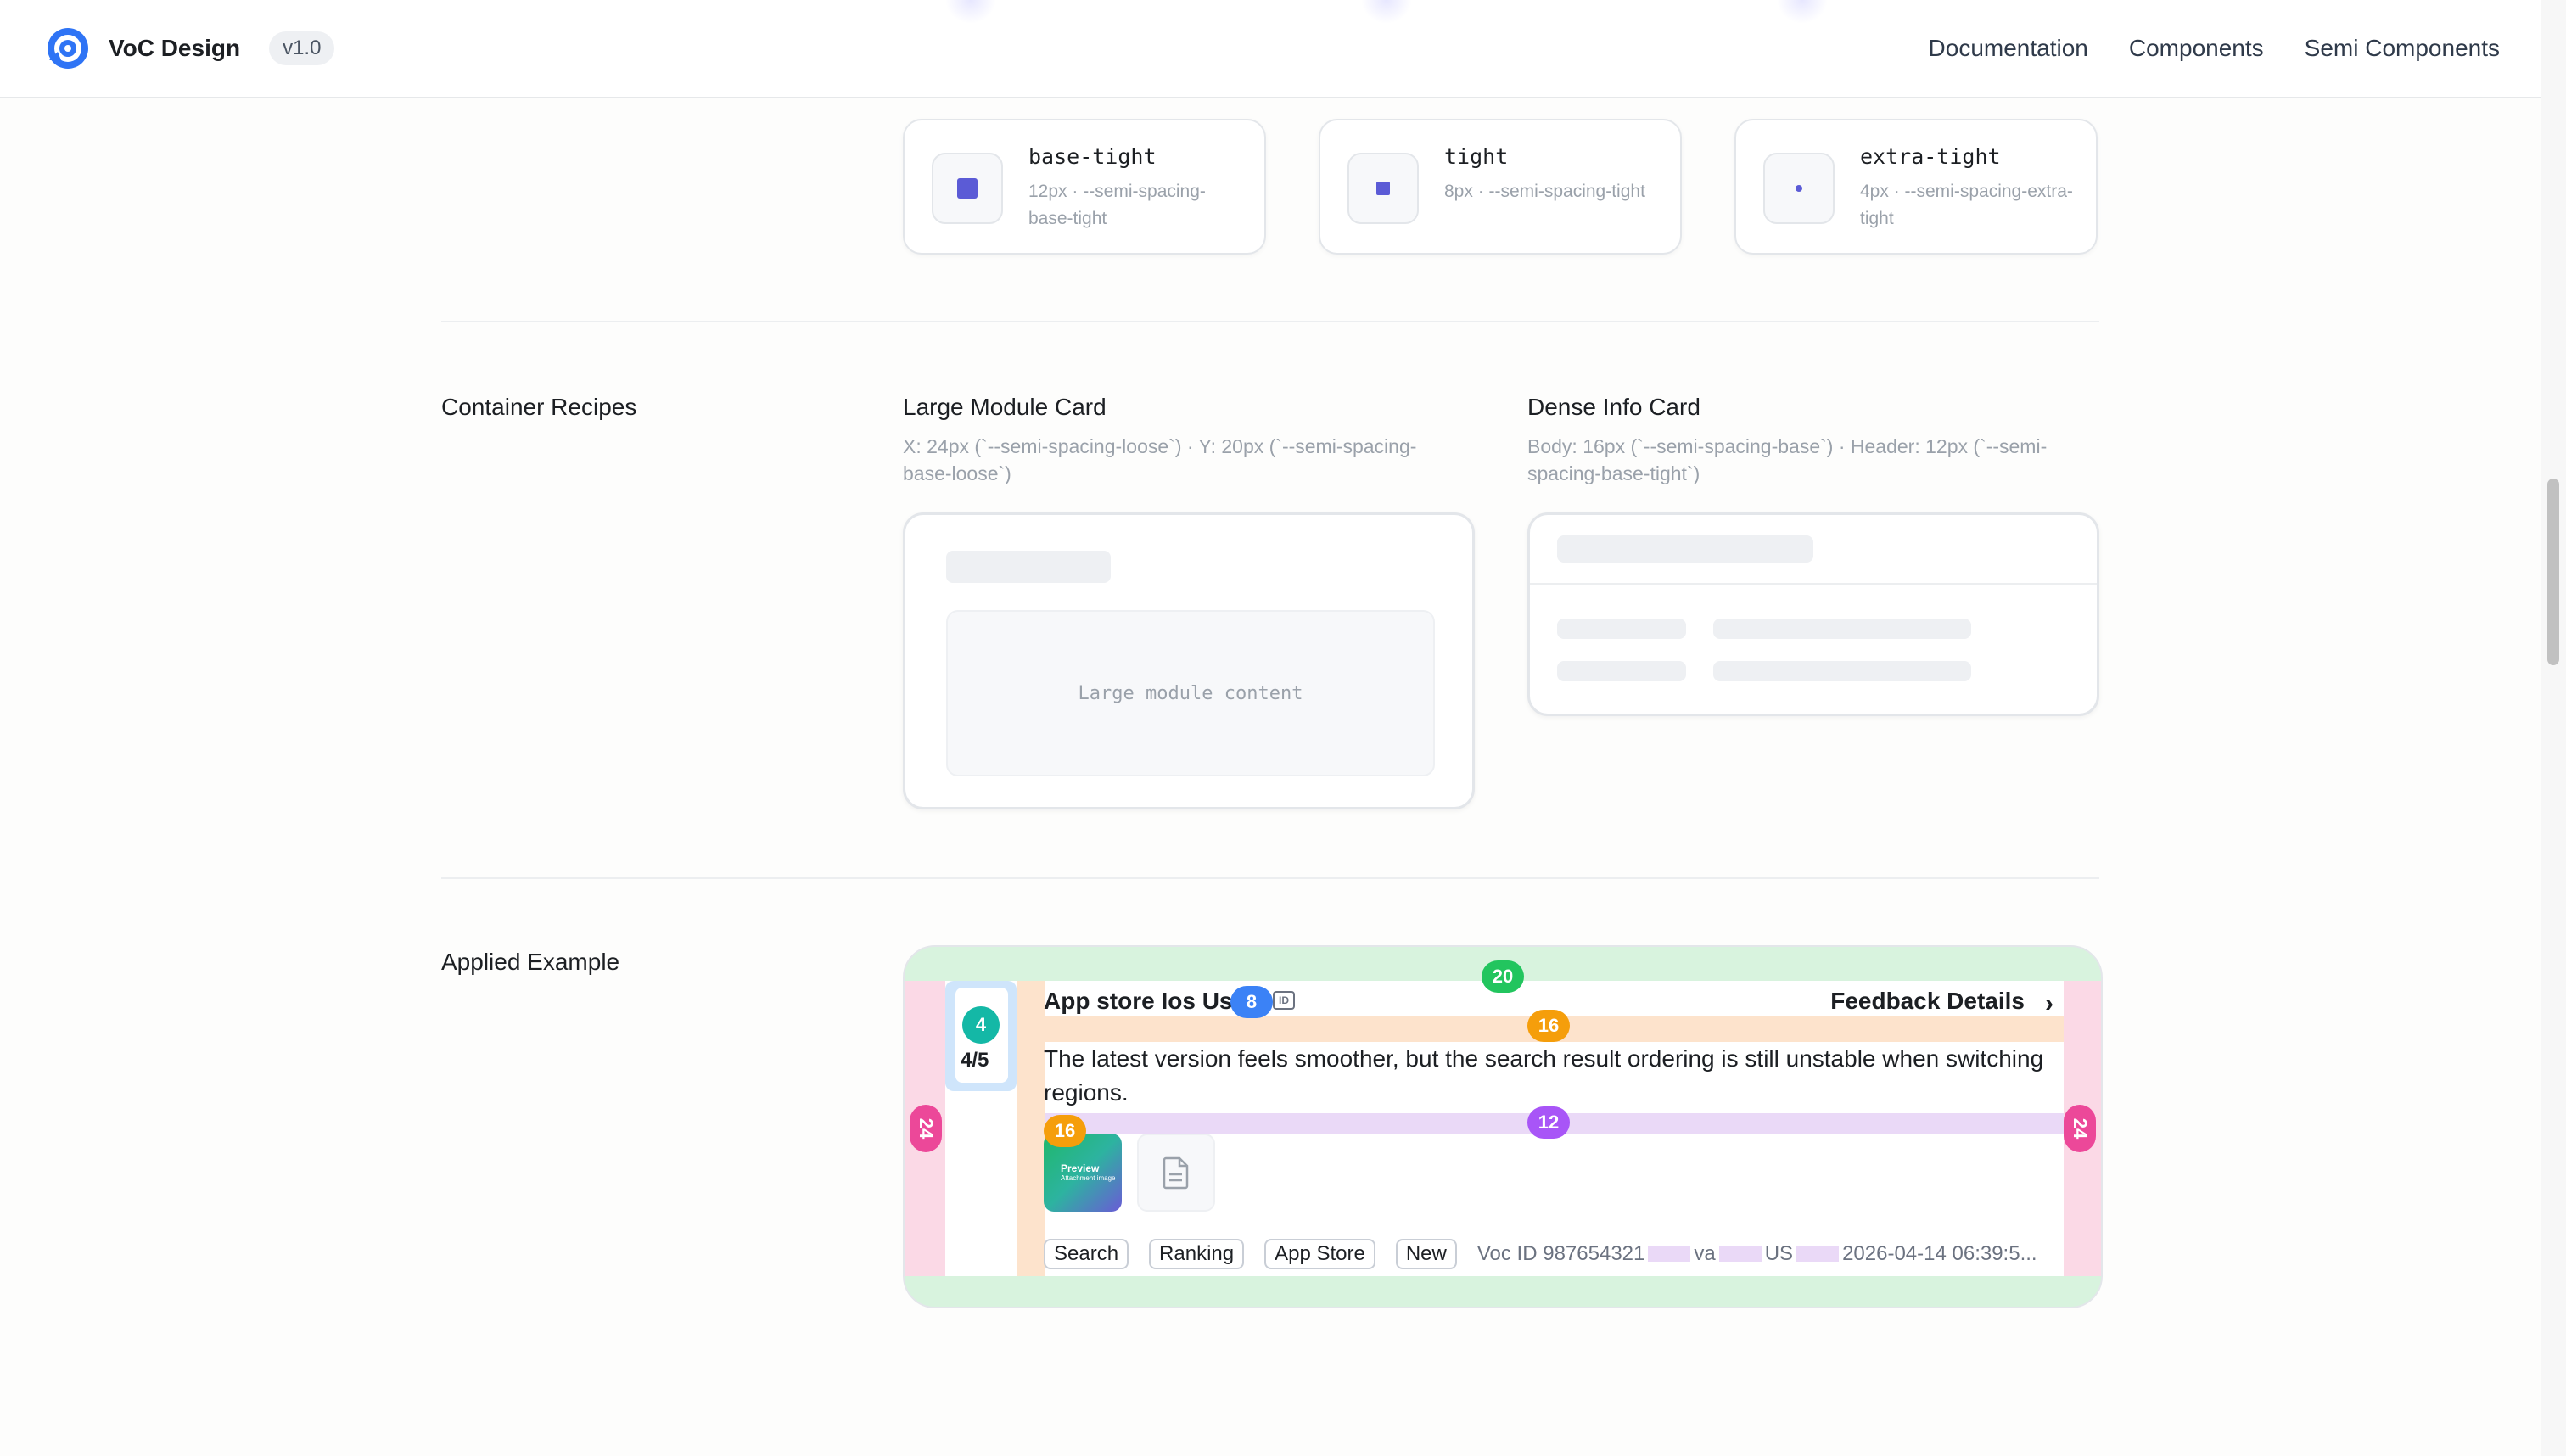 This screenshot has width=2566, height=1456. I want to click on card-header-divider, so click(1813, 584).